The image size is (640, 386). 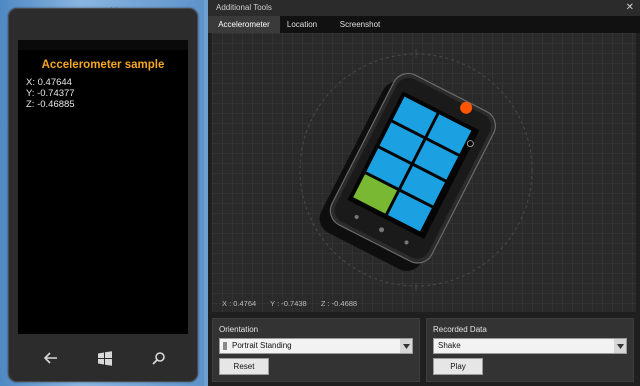 I want to click on recorded-data-dropdown: Shake, so click(x=530, y=346).